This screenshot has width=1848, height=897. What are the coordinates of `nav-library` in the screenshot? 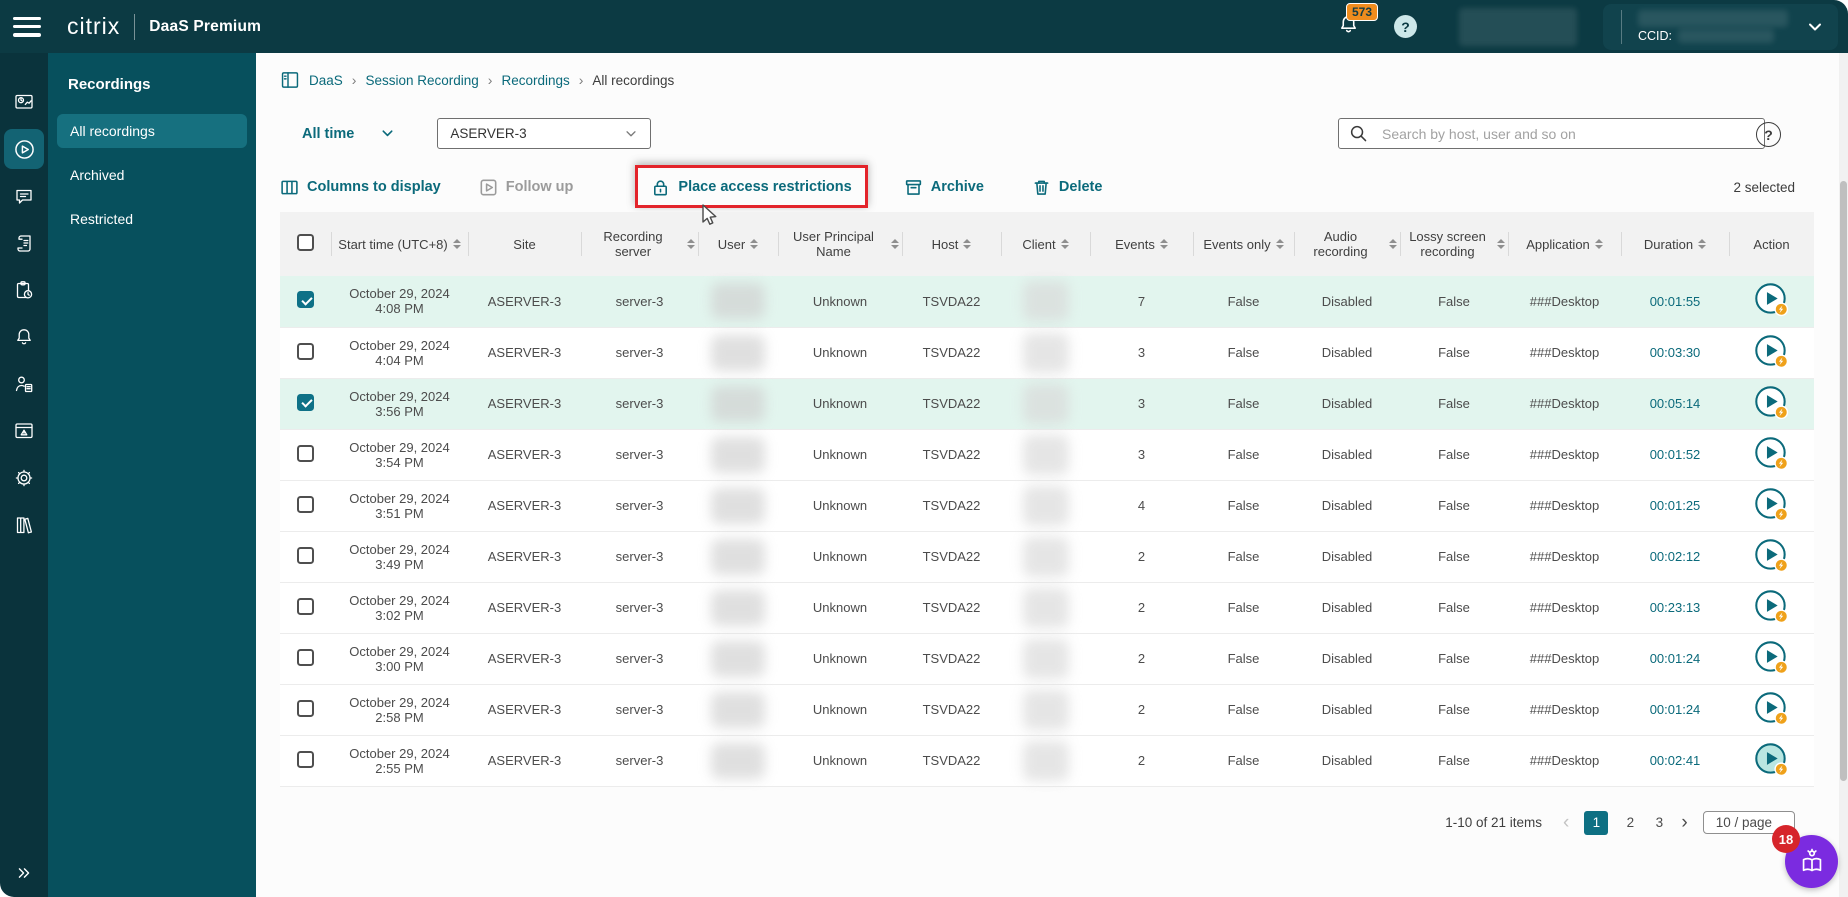 It's located at (24, 525).